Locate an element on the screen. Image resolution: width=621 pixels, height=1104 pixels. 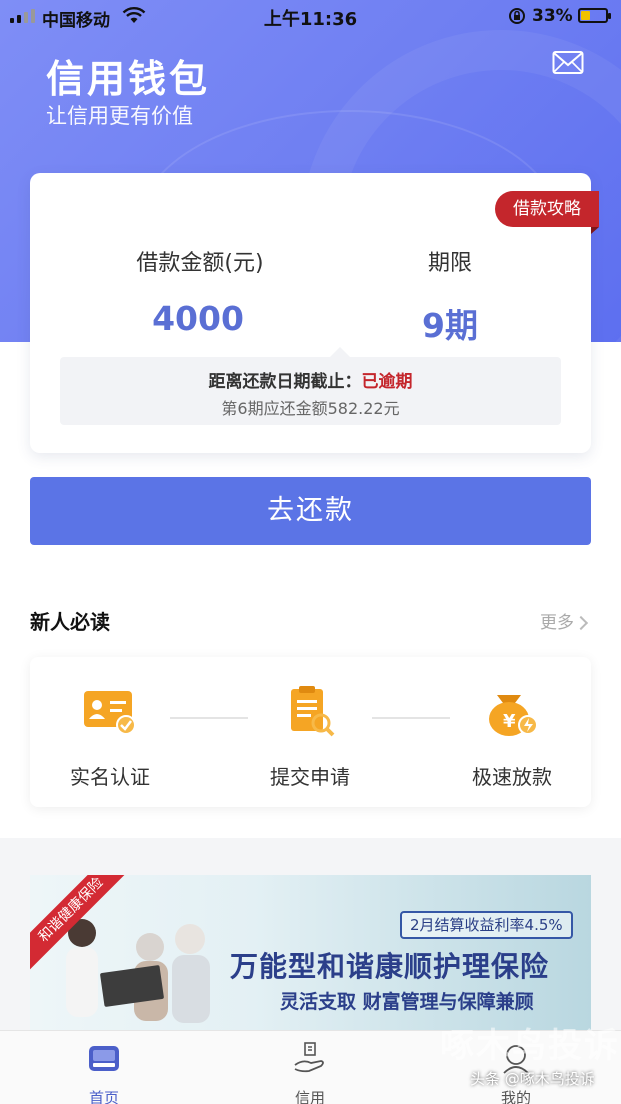
loan-guide-badge: 借款攻略 is located at coordinates (547, 212).